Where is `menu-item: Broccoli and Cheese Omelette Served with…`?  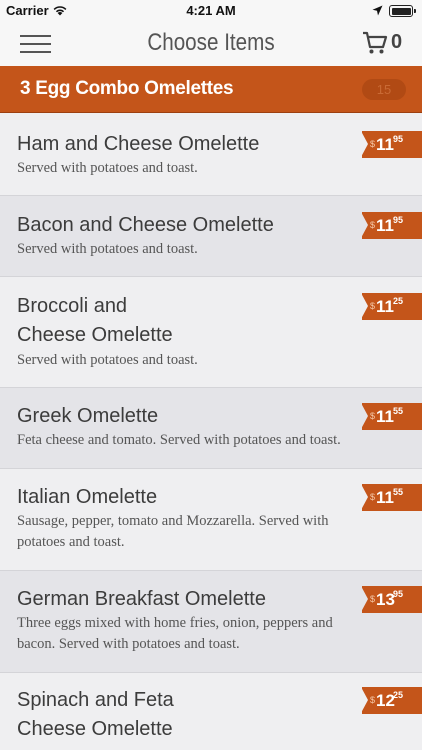
menu-item: Broccoli and Cheese Omelette Served with… is located at coordinates (211, 332).